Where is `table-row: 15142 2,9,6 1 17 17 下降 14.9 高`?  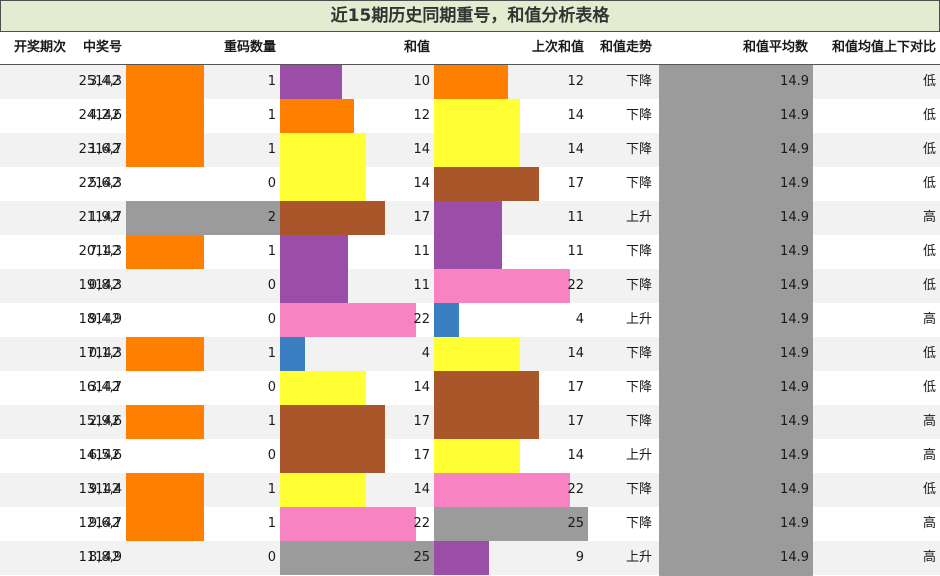 table-row: 15142 2,9,6 1 17 17 下降 14.9 高 is located at coordinates (470, 422).